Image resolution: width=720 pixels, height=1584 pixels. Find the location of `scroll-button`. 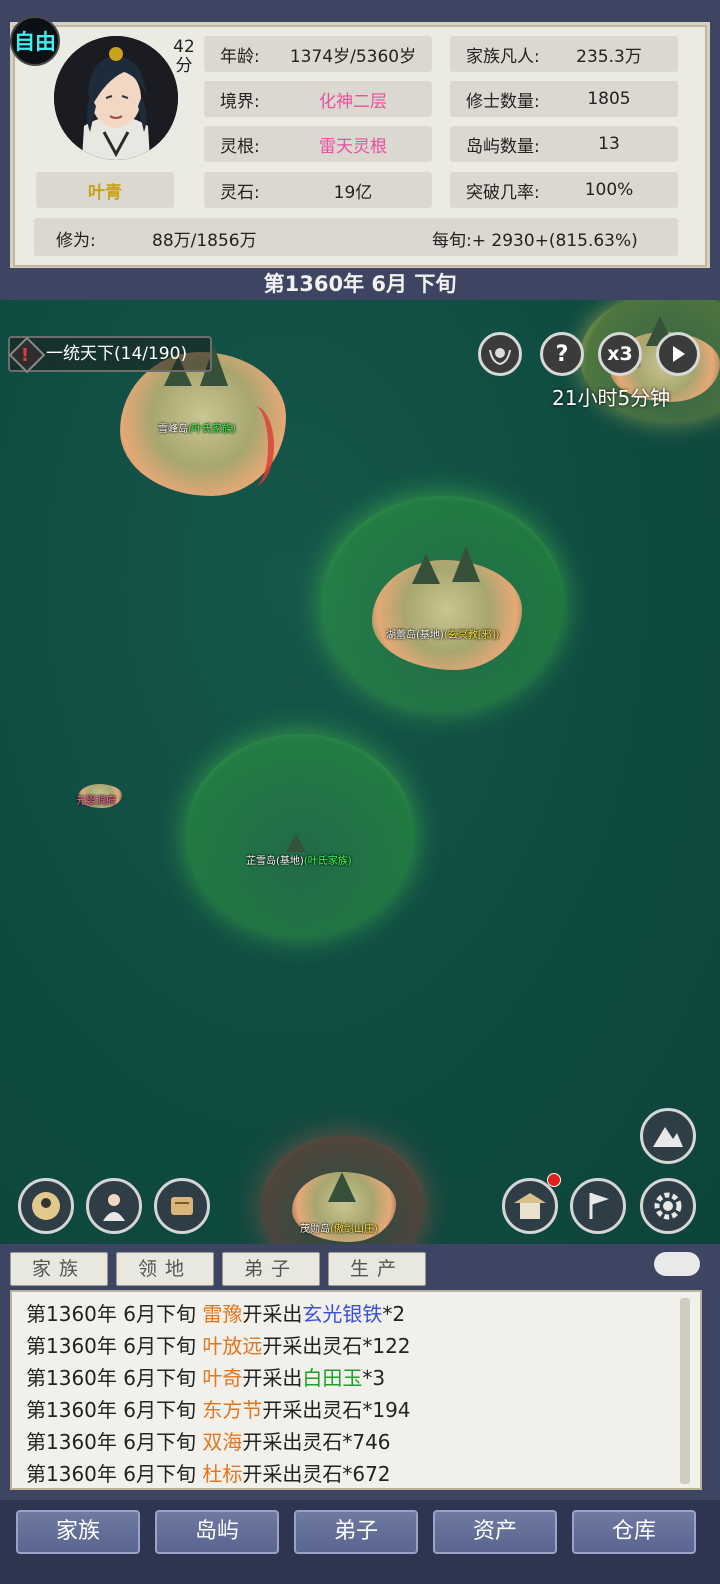

scroll-button is located at coordinates (182, 1206).